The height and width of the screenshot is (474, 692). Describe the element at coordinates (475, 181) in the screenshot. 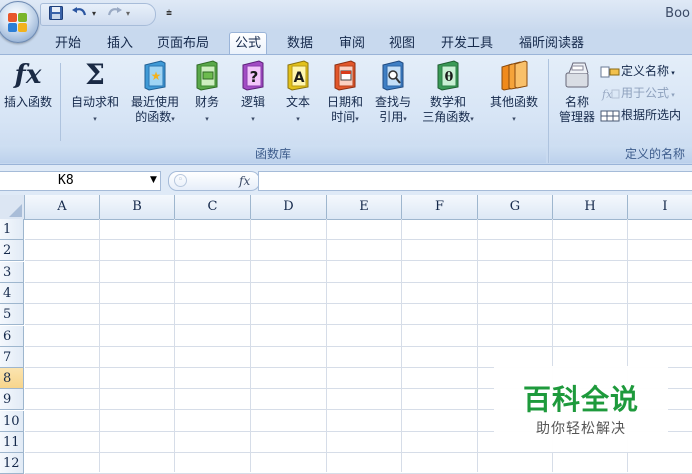

I see `formula-input` at that location.